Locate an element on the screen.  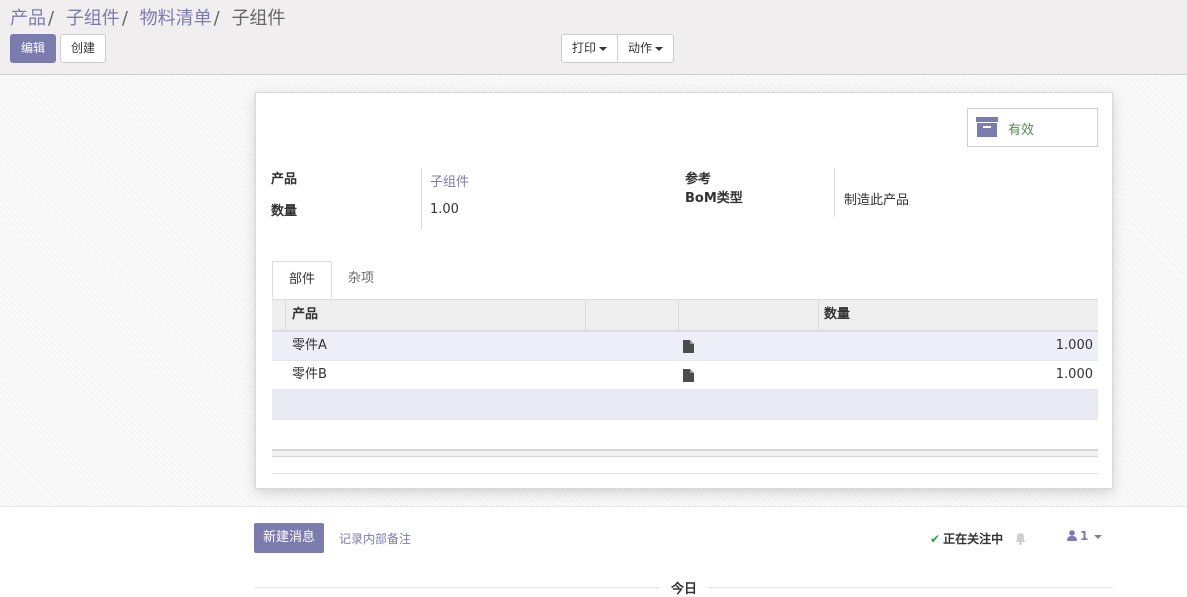
table-header: 产品 数量 is located at coordinates (685, 316).